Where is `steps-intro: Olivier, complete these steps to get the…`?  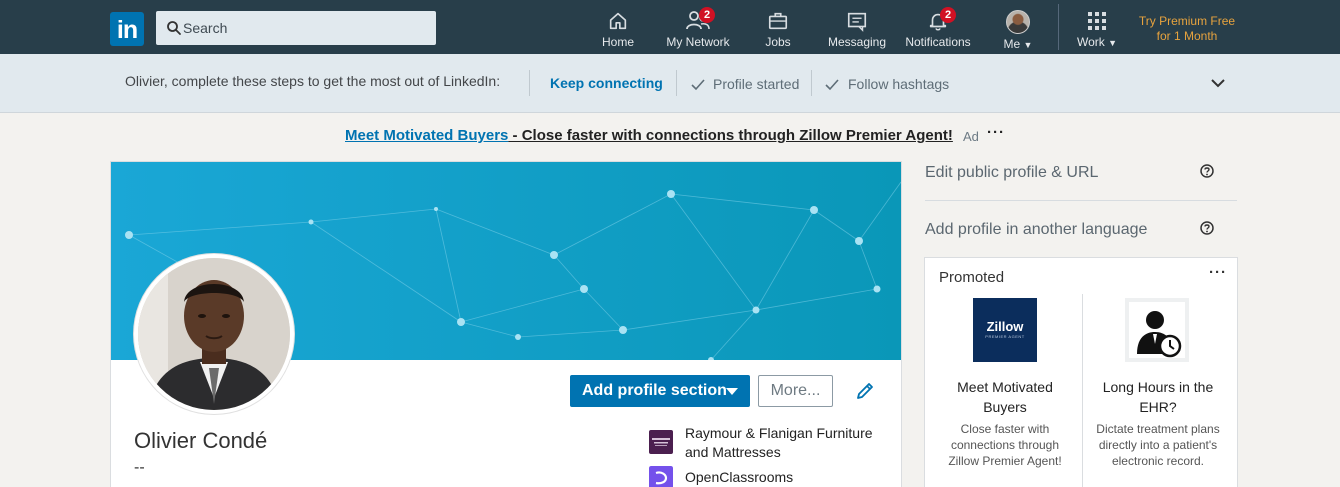
steps-intro: Olivier, complete these steps to get the… is located at coordinates (313, 81).